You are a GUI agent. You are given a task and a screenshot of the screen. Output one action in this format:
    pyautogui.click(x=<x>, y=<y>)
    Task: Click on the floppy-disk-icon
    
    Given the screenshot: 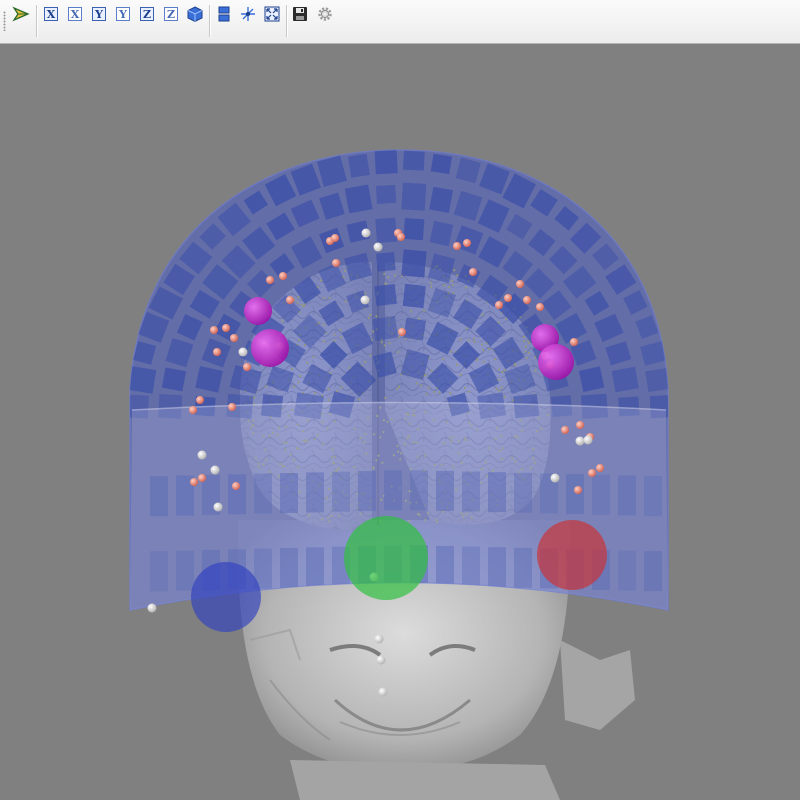 What is the action you would take?
    pyautogui.click(x=300, y=14)
    